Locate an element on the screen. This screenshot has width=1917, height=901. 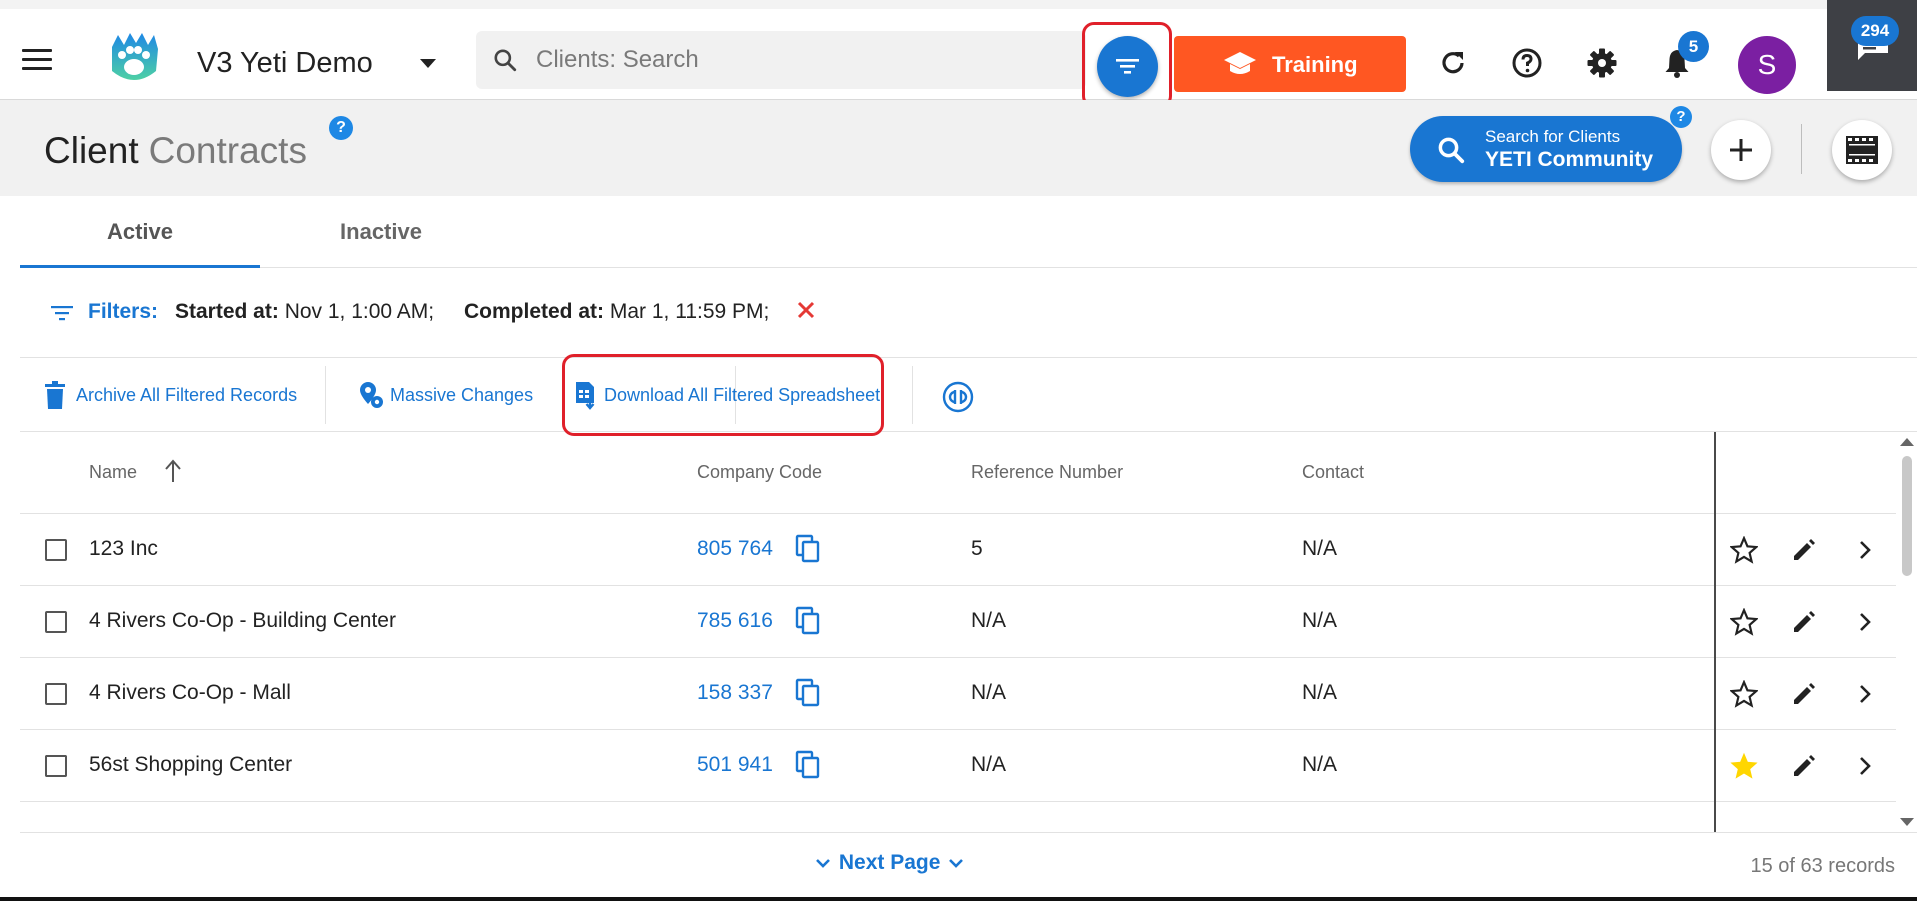
menu-icon is located at coordinates (37, 60).